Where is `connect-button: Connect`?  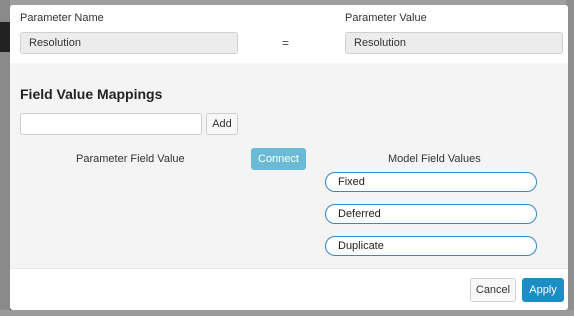 connect-button: Connect is located at coordinates (278, 159).